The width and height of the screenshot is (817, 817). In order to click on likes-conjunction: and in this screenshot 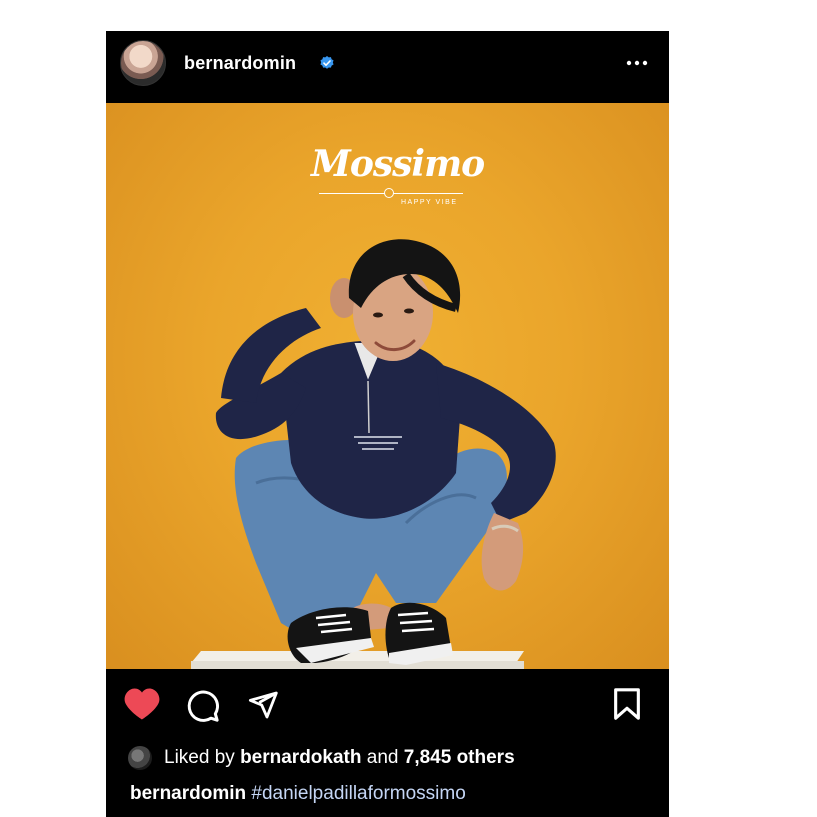, I will do `click(382, 757)`.